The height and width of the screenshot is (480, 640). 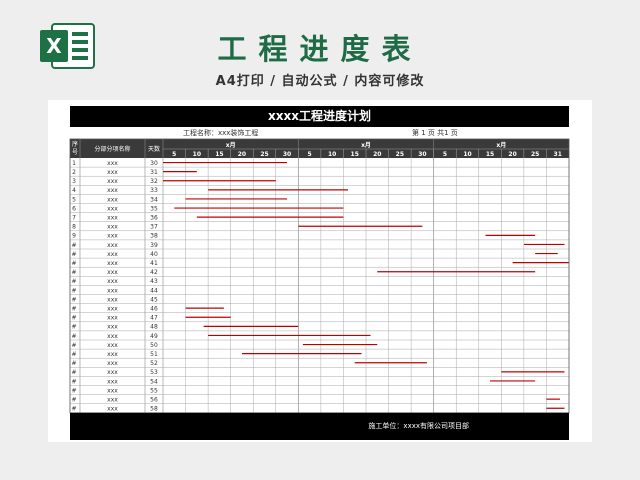 What do you see at coordinates (112, 149) in the screenshot?
I see `header-item-name: 分部分项名称` at bounding box center [112, 149].